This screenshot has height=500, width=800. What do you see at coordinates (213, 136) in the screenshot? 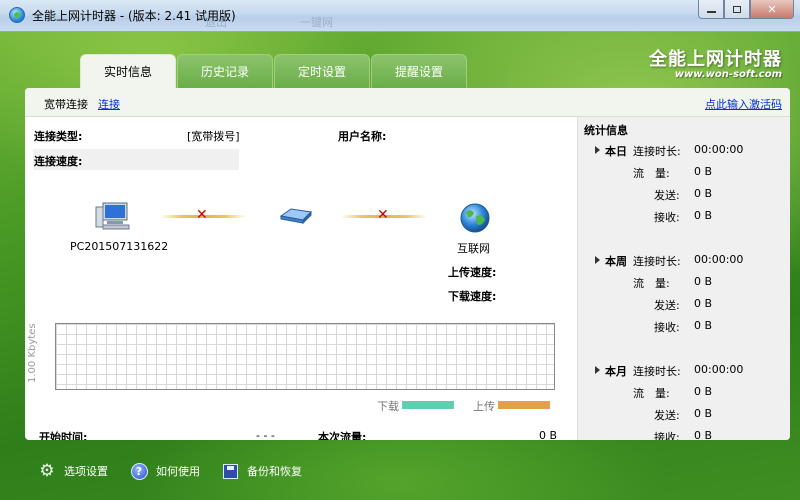
I see `connection-type-value: [宽带拨号]` at bounding box center [213, 136].